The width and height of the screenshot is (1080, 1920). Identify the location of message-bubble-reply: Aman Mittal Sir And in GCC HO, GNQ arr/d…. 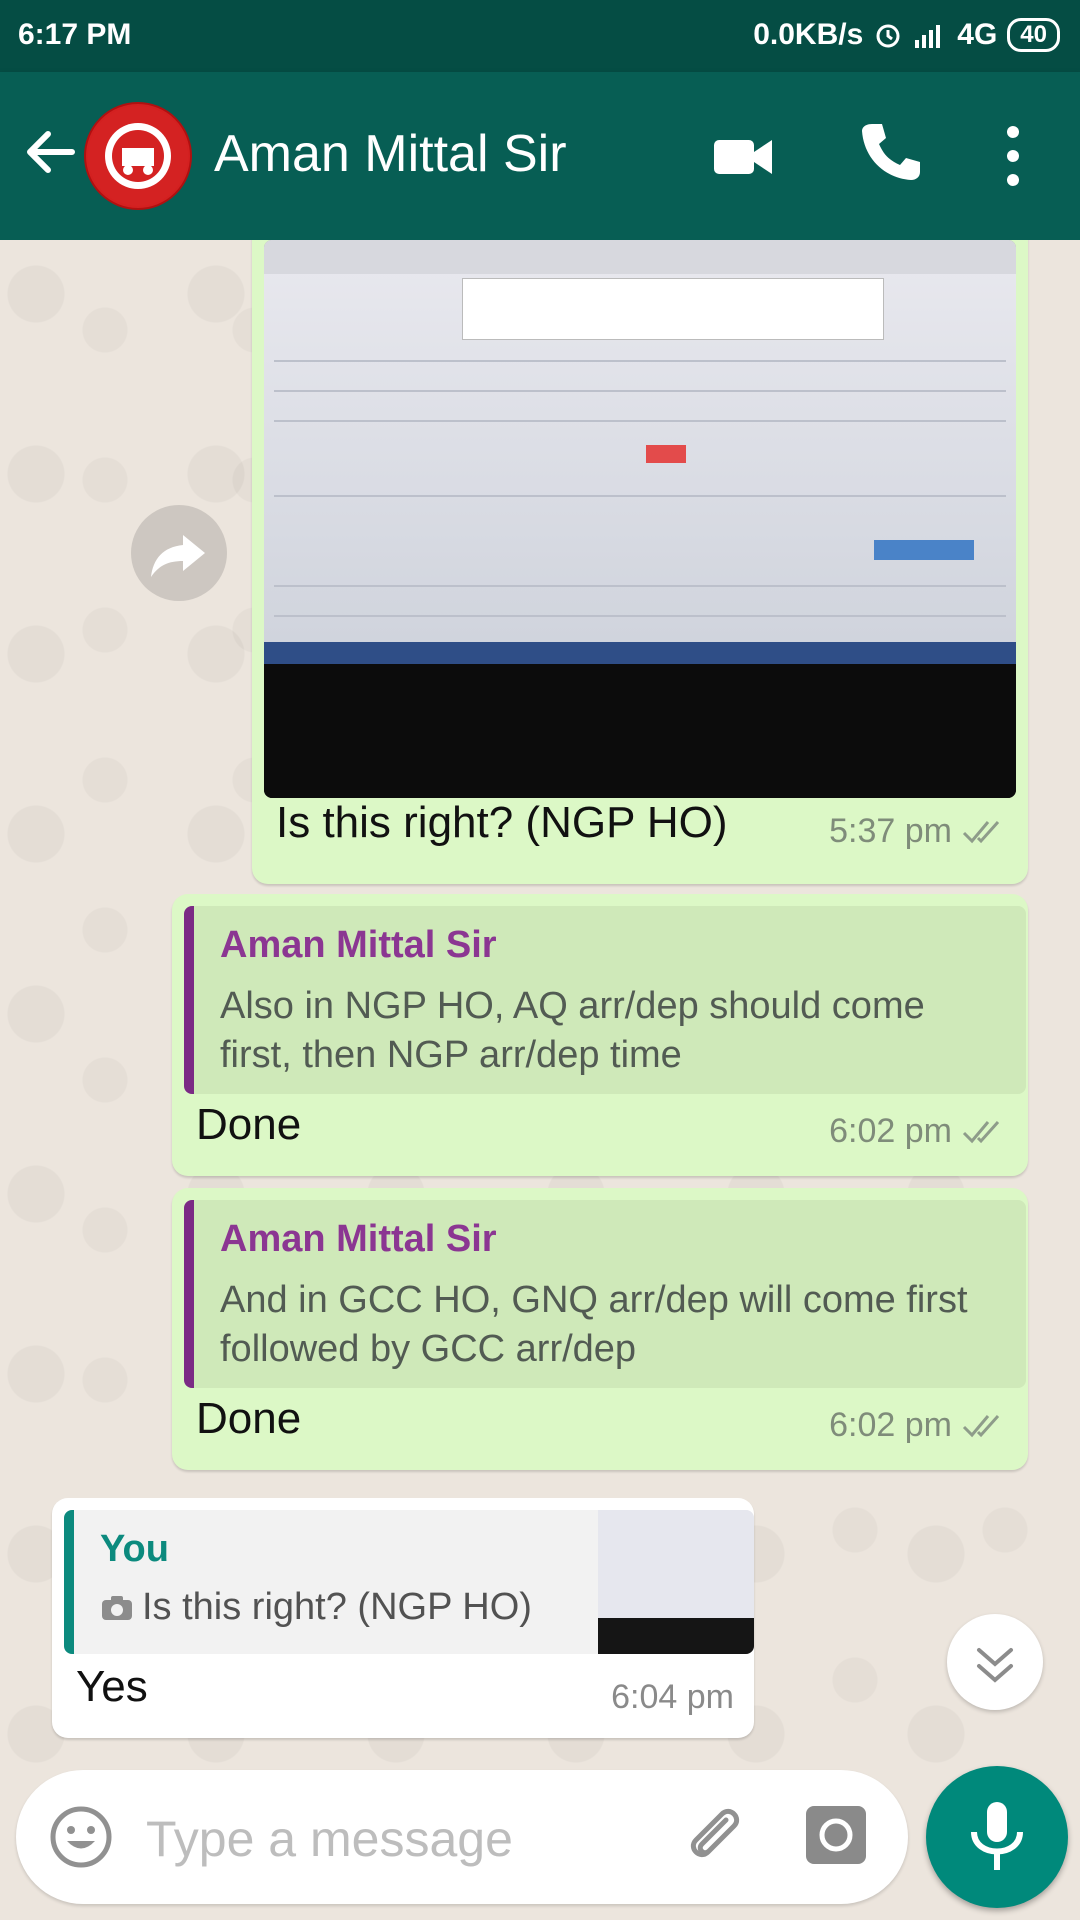
(600, 1329).